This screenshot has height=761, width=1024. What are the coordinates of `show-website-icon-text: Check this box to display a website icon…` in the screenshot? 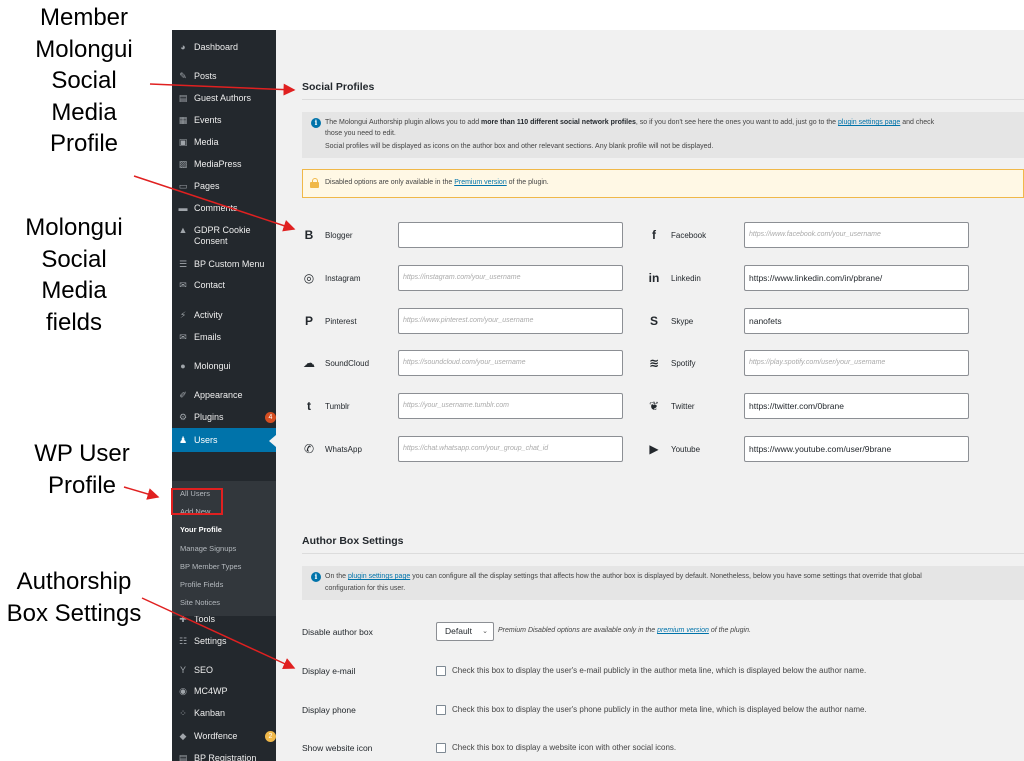 It's located at (564, 747).